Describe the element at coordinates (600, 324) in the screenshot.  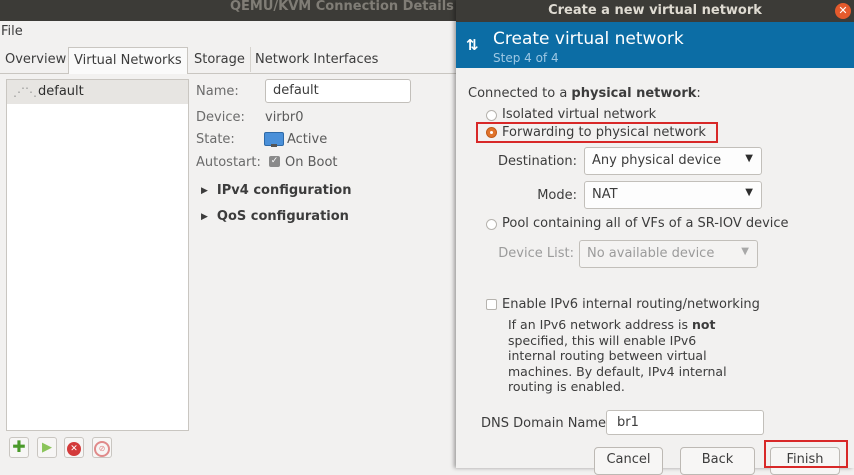
I see `ipv6-desc-prefix: If an IPv6 network address is` at that location.